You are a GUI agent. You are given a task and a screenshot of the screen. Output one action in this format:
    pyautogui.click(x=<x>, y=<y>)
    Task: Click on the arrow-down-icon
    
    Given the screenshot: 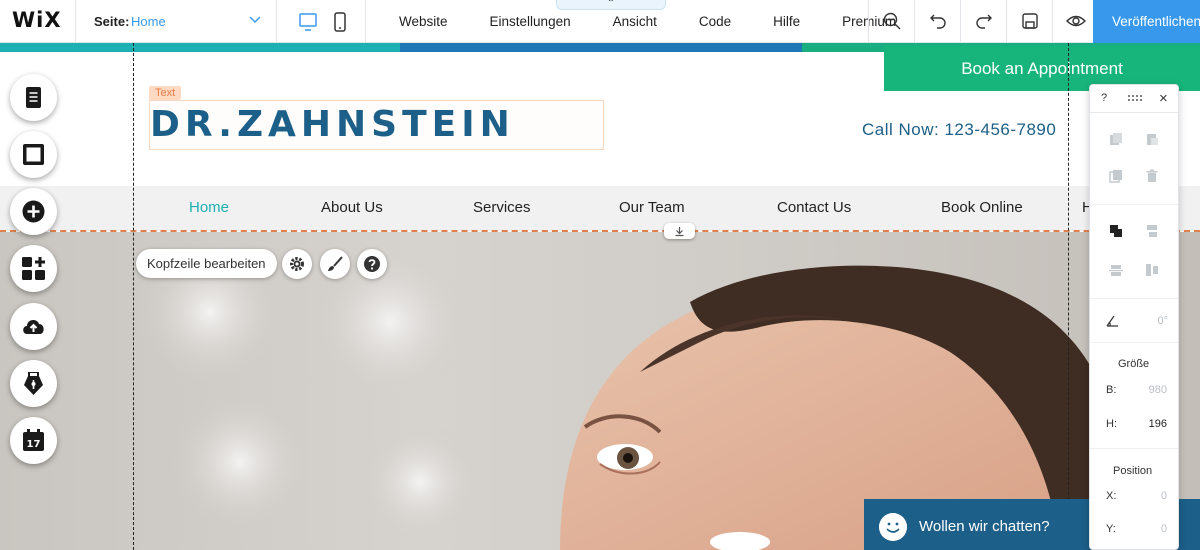 What is the action you would take?
    pyautogui.click(x=679, y=232)
    